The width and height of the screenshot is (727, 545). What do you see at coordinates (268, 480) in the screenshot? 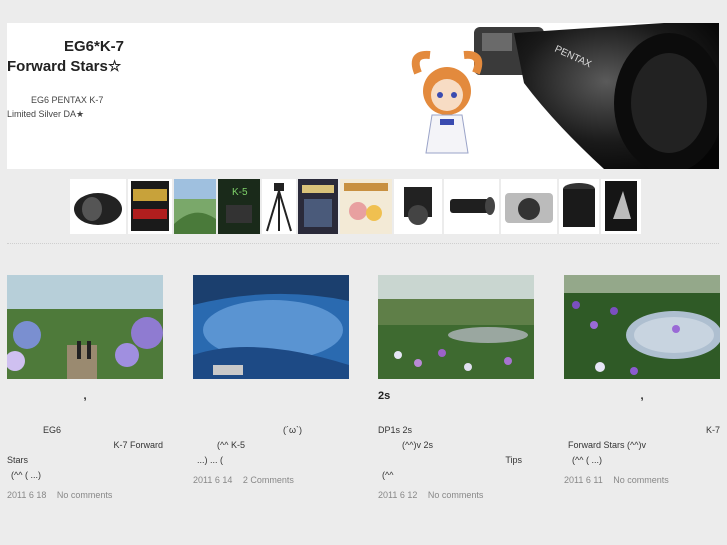
I see `comments-link: 2 Comments` at bounding box center [268, 480].